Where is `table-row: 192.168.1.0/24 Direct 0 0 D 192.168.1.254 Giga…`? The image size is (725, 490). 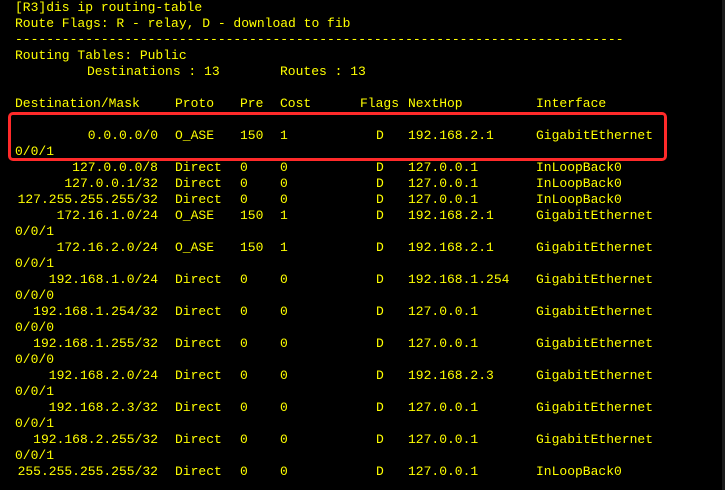 table-row: 192.168.1.0/24 Direct 0 0 D 192.168.1.254 Giga… is located at coordinates (362, 280).